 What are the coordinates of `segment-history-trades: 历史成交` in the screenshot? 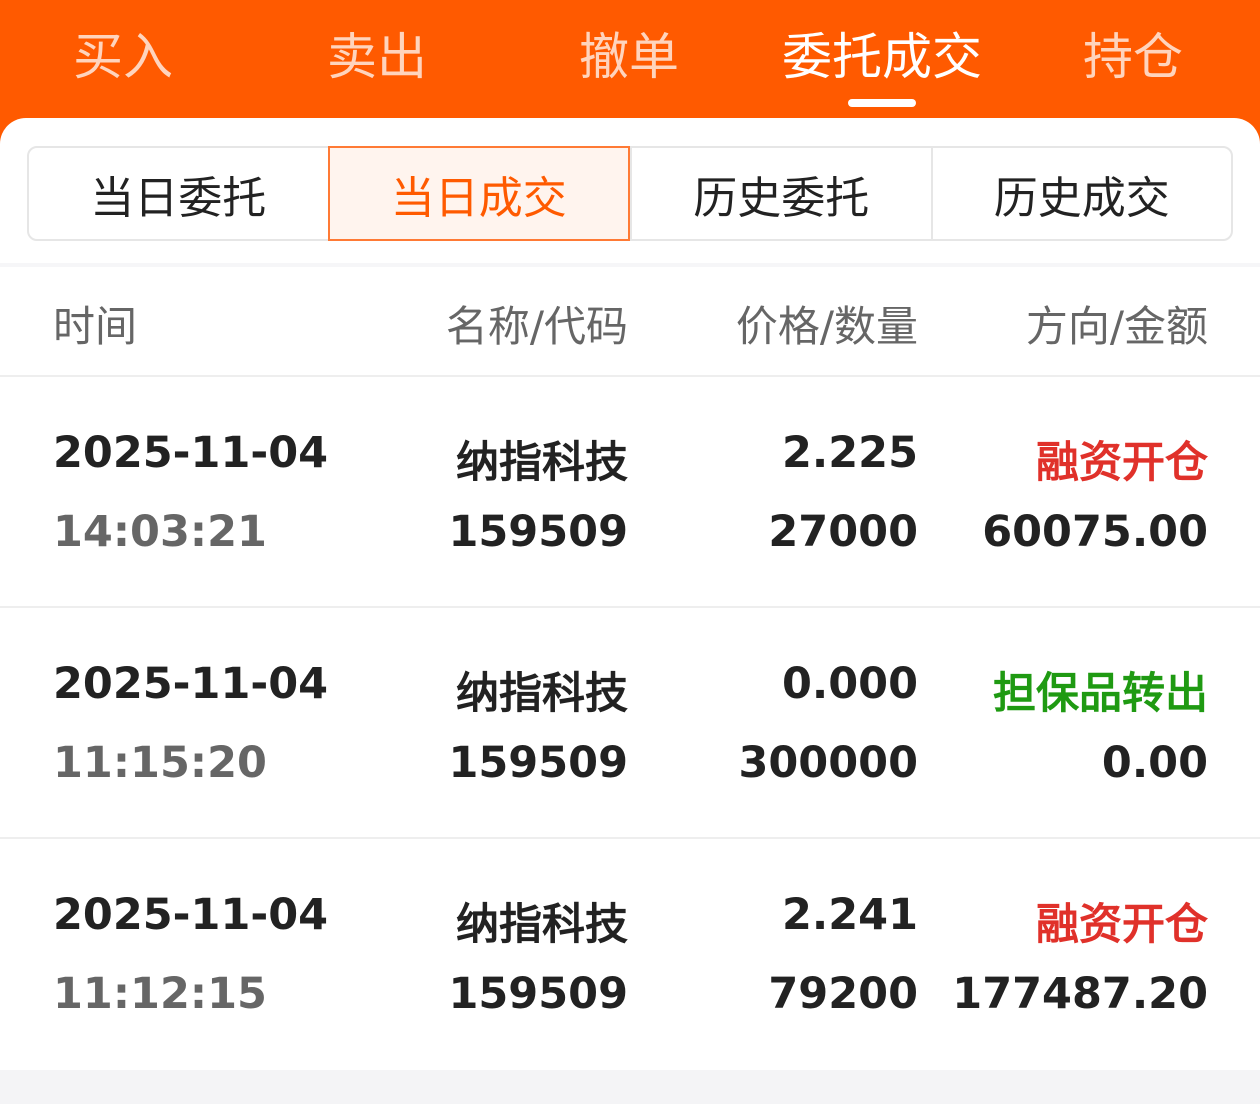 It's located at (1081, 193).